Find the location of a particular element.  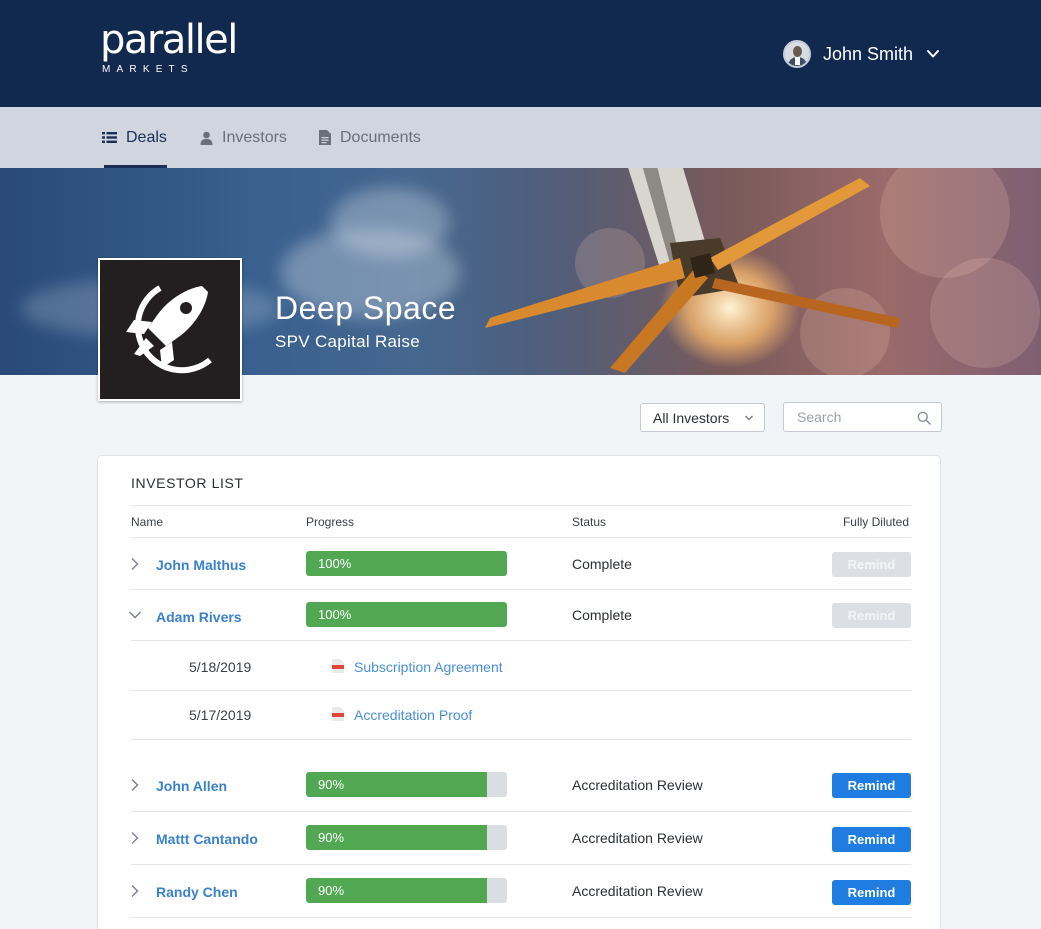

document-date: 5/17/2019 is located at coordinates (220, 715).